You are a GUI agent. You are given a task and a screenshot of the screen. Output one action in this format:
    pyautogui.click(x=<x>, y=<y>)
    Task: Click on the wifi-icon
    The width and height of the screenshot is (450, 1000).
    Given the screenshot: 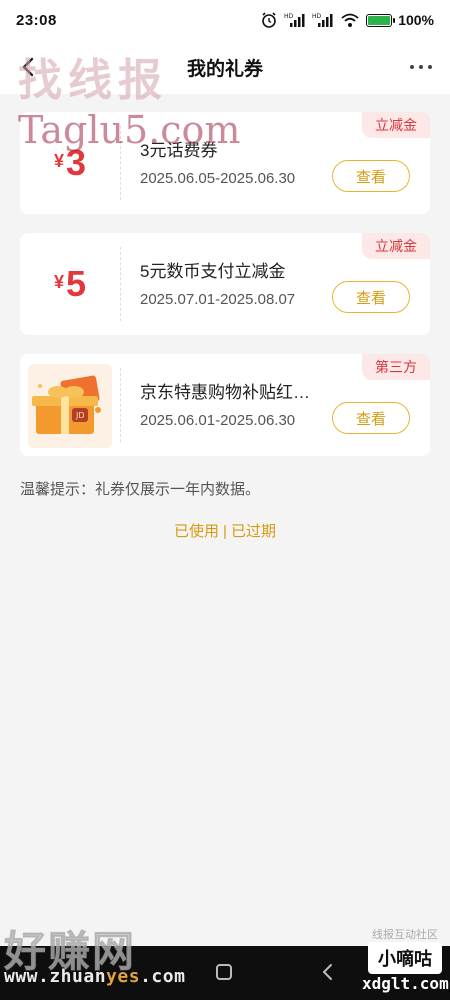 What is the action you would take?
    pyautogui.click(x=350, y=20)
    